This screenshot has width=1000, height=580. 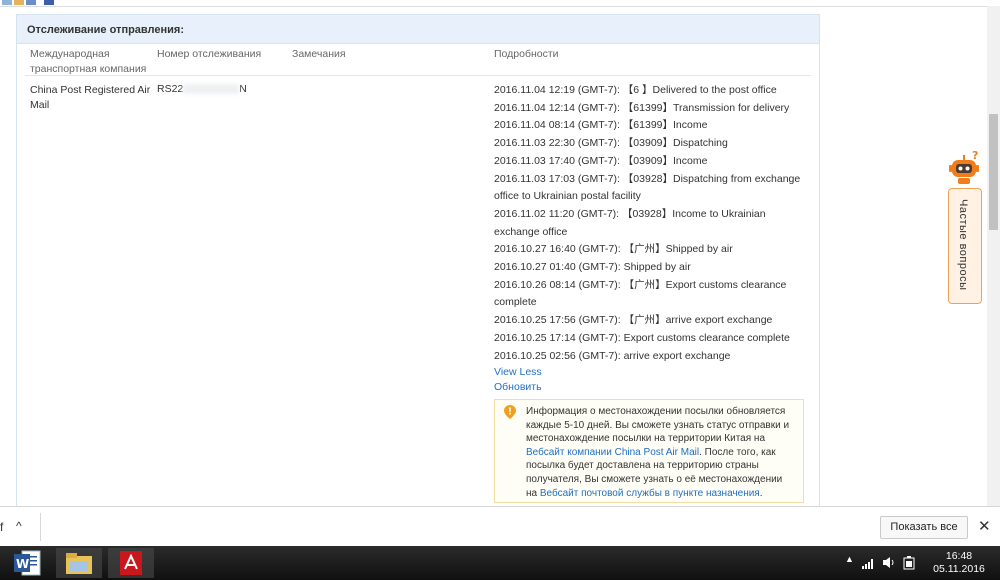 What do you see at coordinates (500, 3) in the screenshot?
I see `browser-top-strip` at bounding box center [500, 3].